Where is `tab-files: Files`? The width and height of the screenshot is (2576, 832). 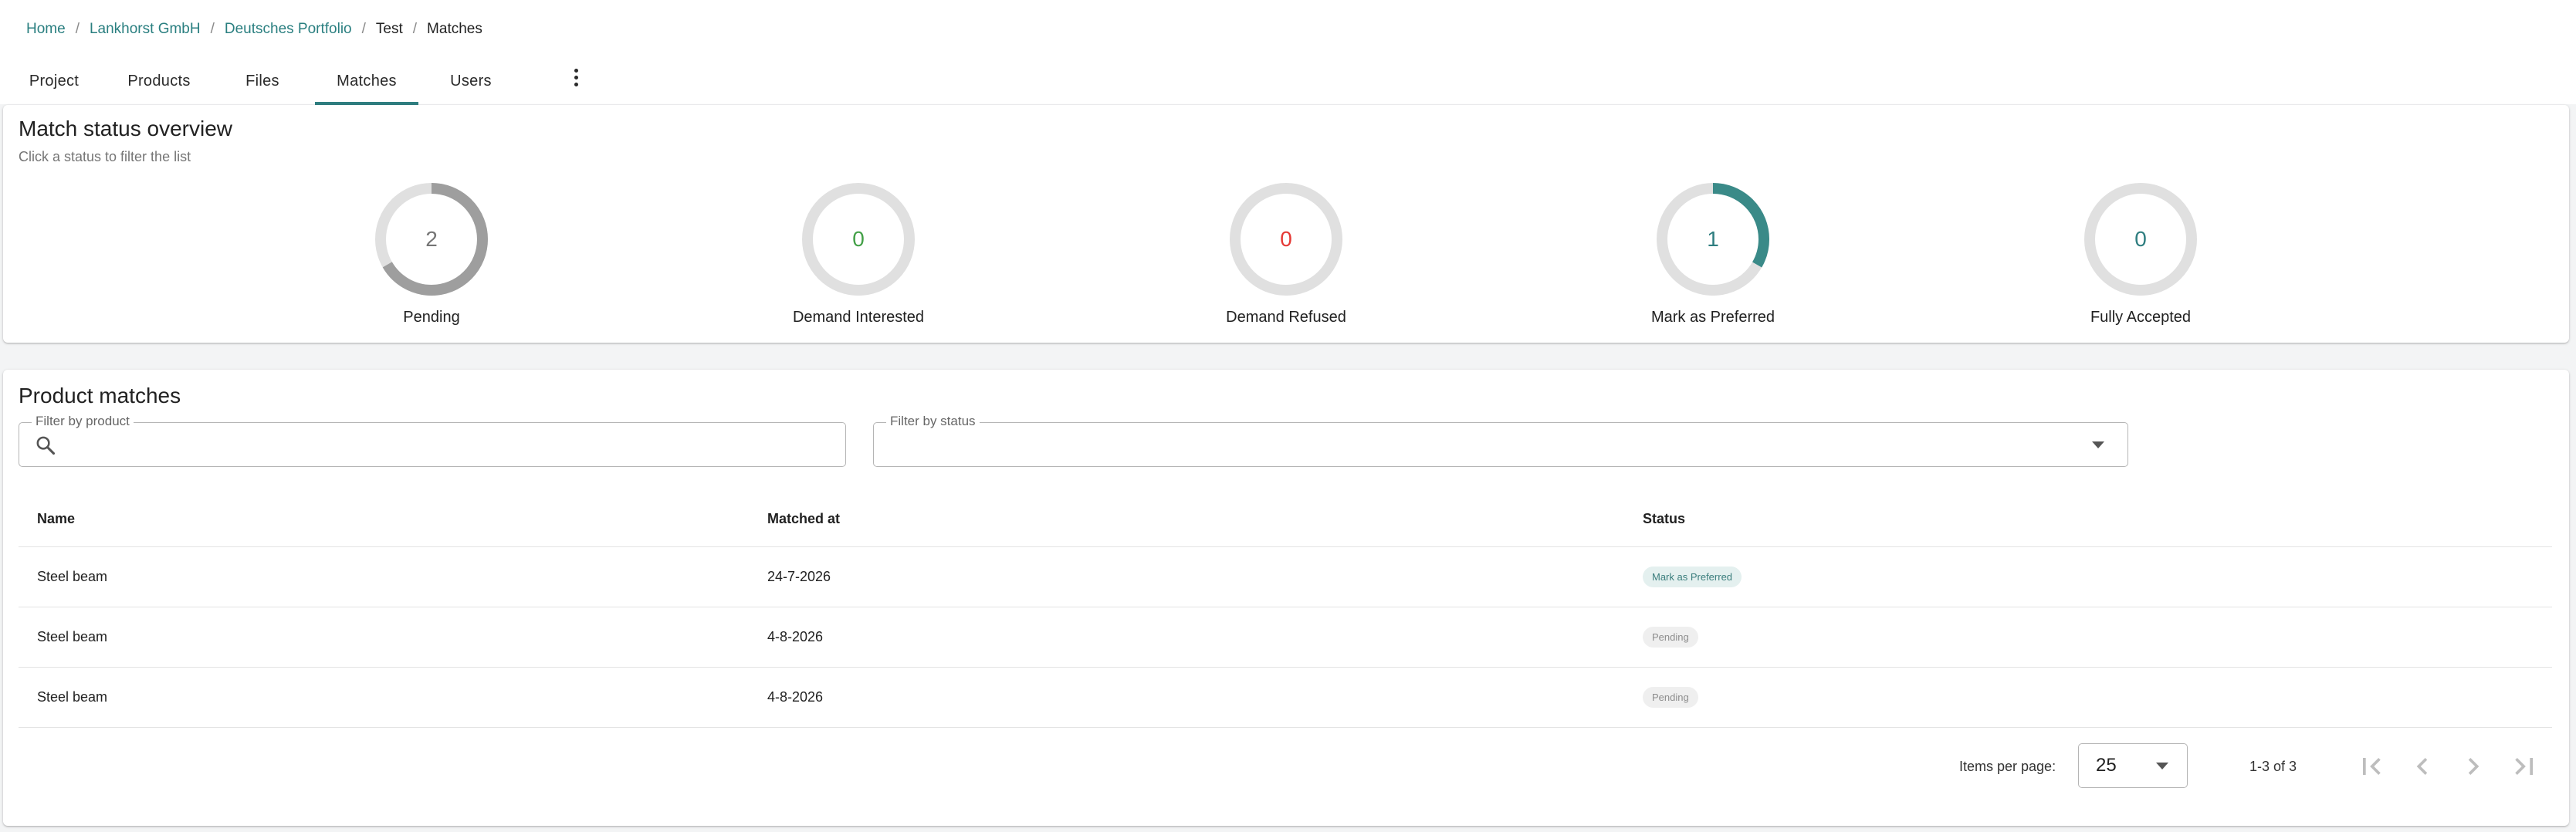 tab-files: Files is located at coordinates (263, 81).